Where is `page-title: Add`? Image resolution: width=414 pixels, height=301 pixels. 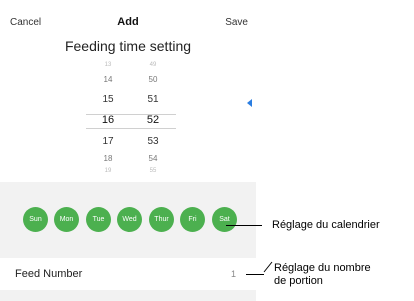 page-title: Add is located at coordinates (128, 22).